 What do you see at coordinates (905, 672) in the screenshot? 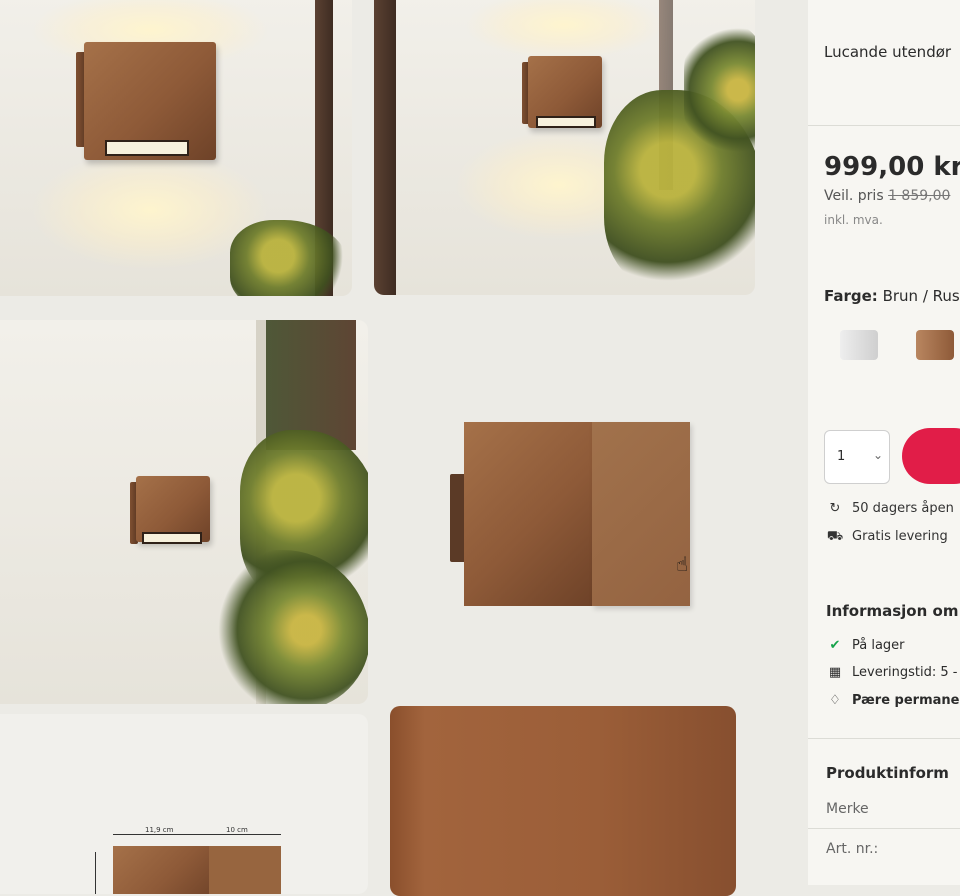
I see `delivery-time-text: Leveringstid: 5 -` at bounding box center [905, 672].